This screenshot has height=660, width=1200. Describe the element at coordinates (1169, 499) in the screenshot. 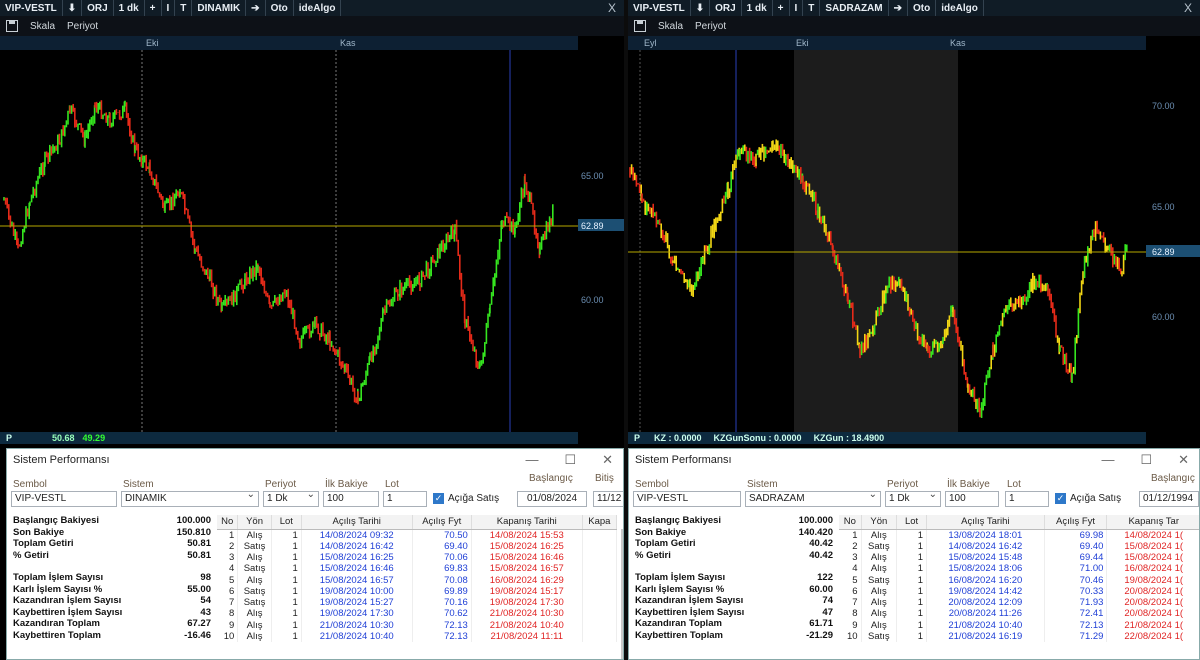

I see `start-date-field: 01/12/1994` at that location.